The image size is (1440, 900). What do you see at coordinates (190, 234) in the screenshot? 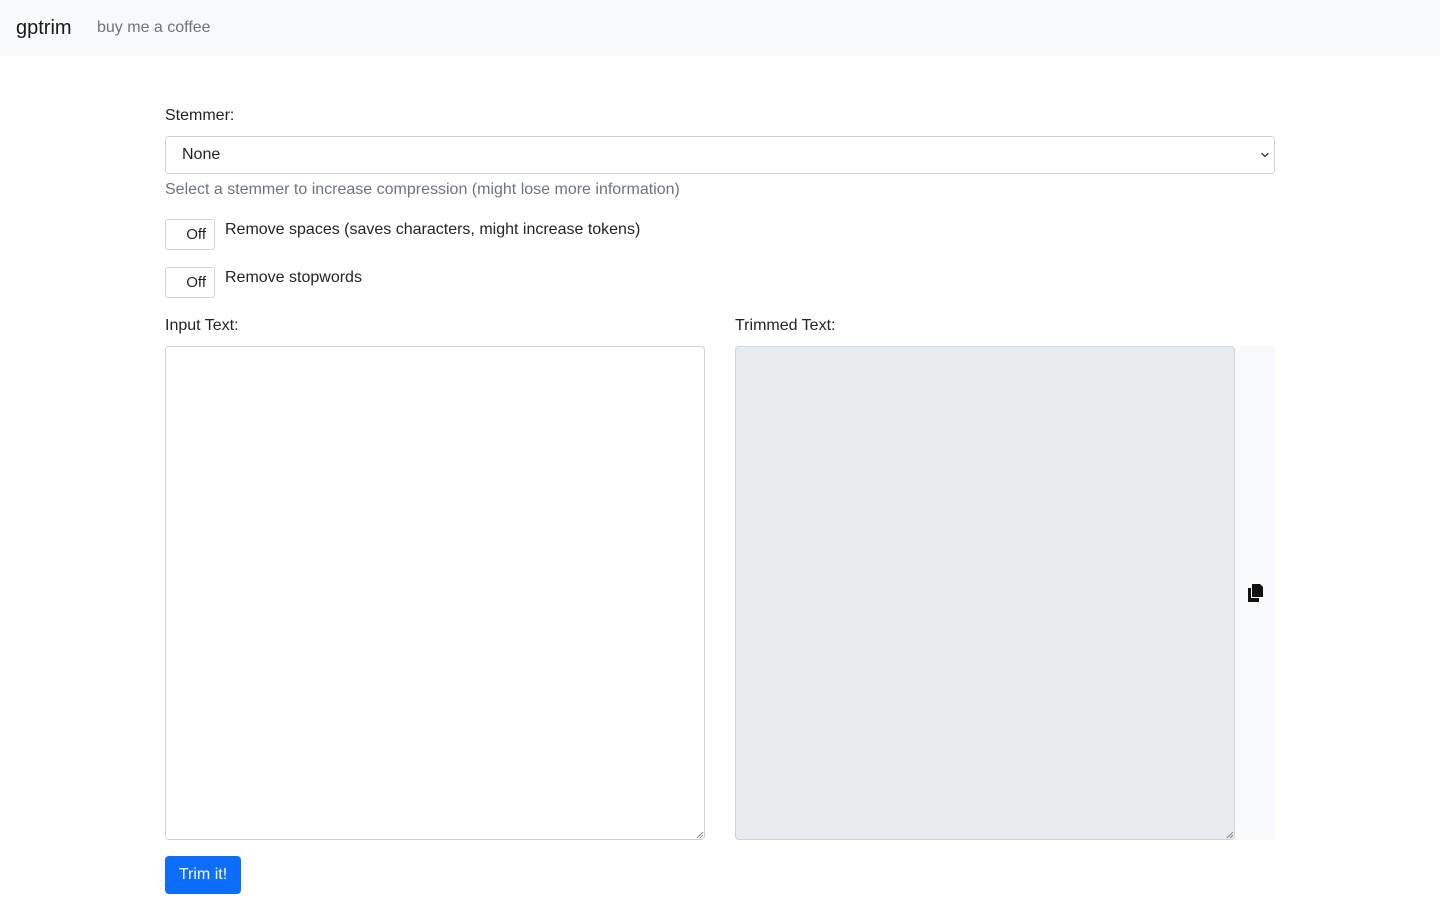
I see `remove-spaces-toggle: Off` at bounding box center [190, 234].